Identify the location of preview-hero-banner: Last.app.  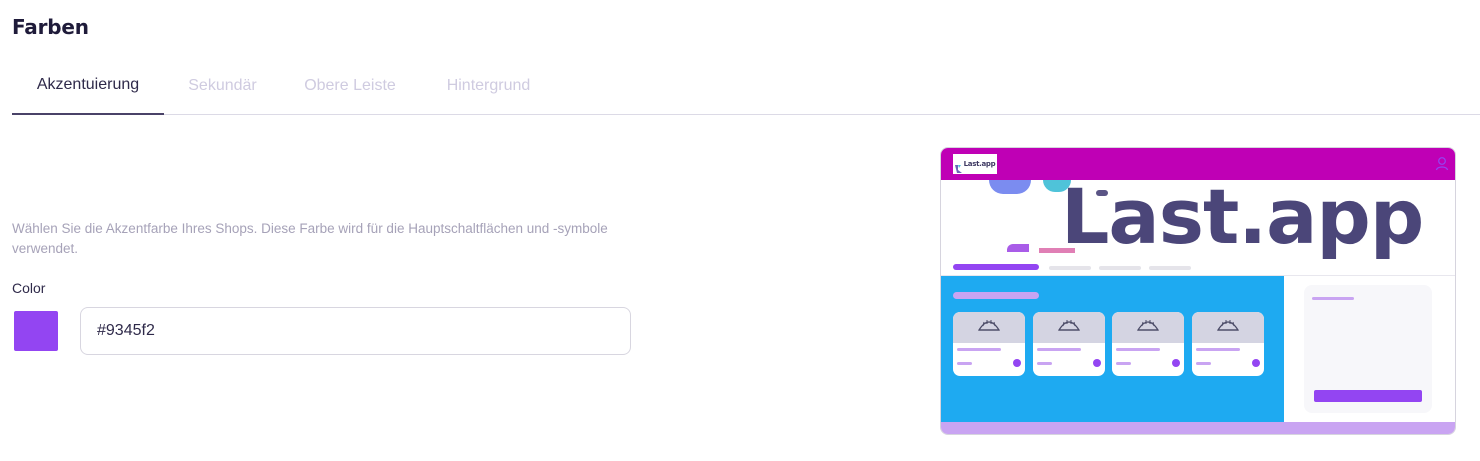
(1198, 228).